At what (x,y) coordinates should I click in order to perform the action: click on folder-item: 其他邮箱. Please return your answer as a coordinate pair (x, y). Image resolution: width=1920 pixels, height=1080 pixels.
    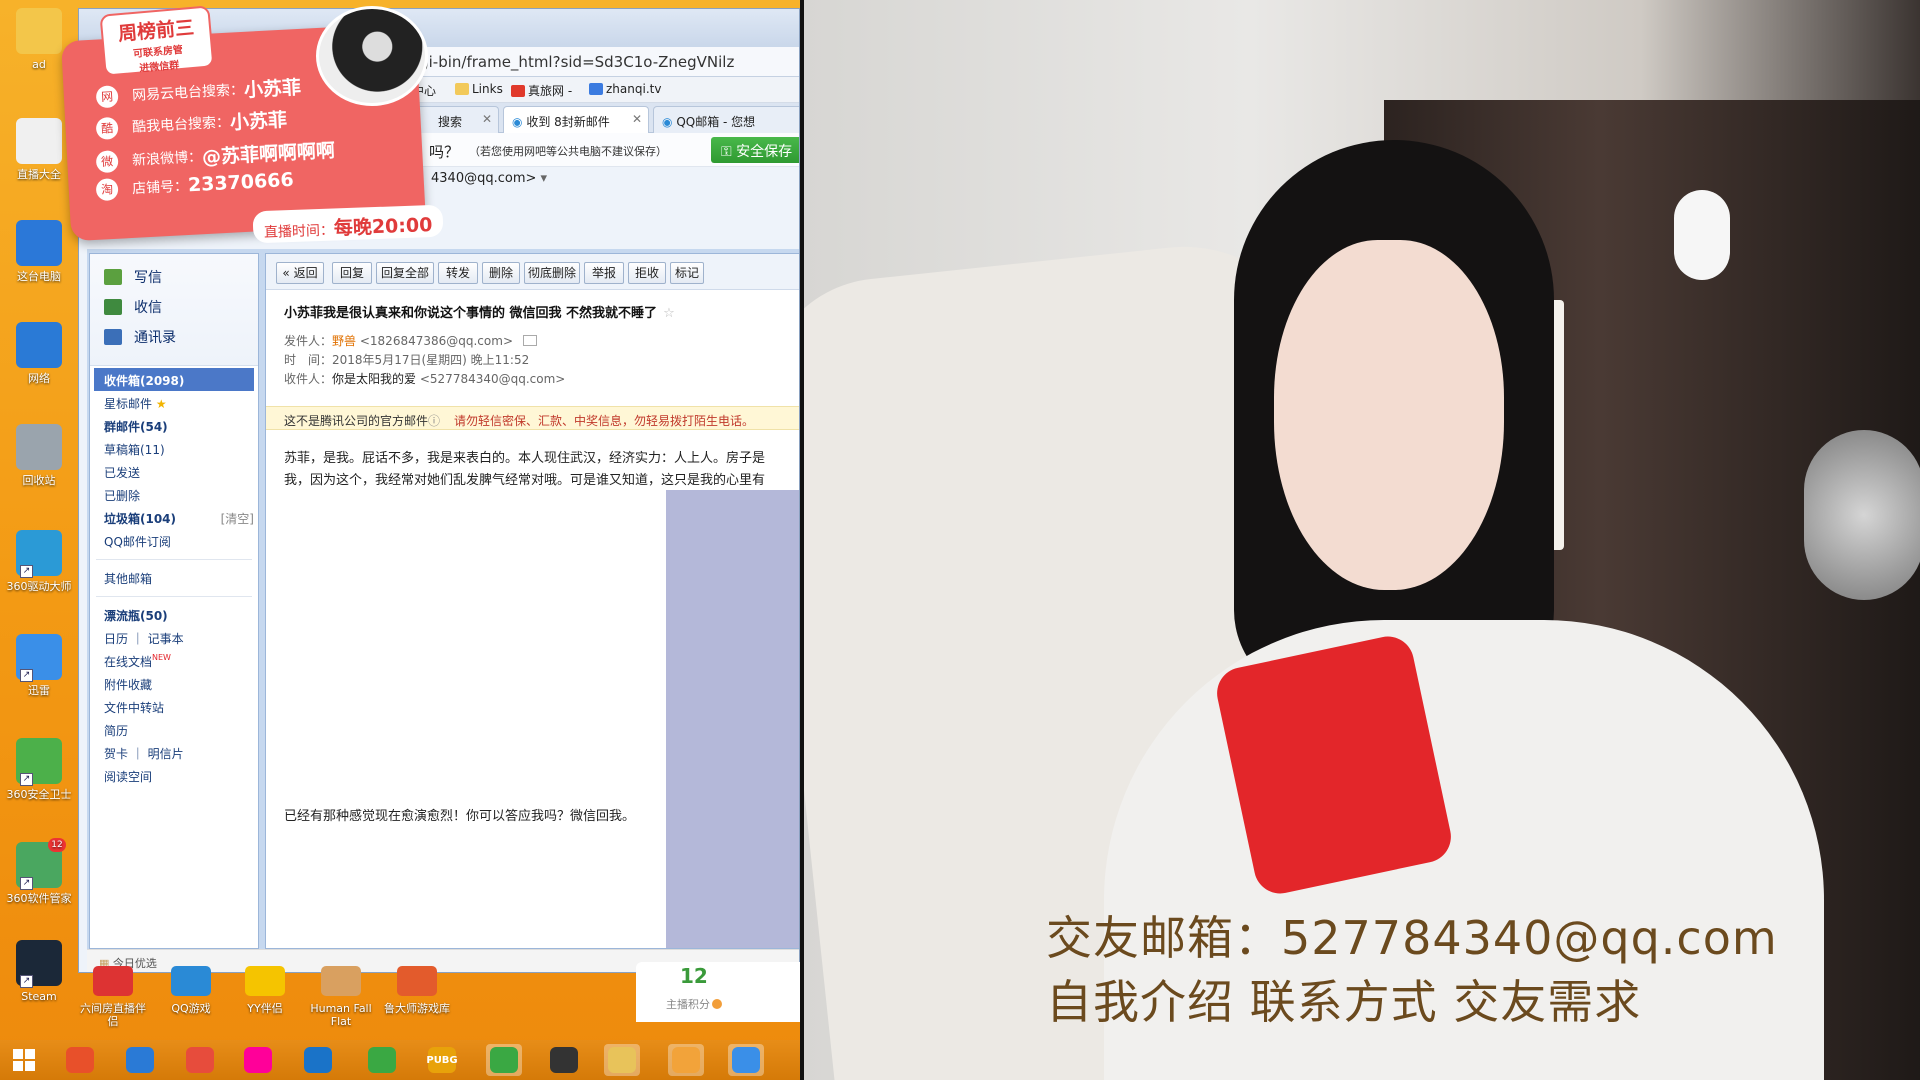
    Looking at the image, I should click on (174, 577).